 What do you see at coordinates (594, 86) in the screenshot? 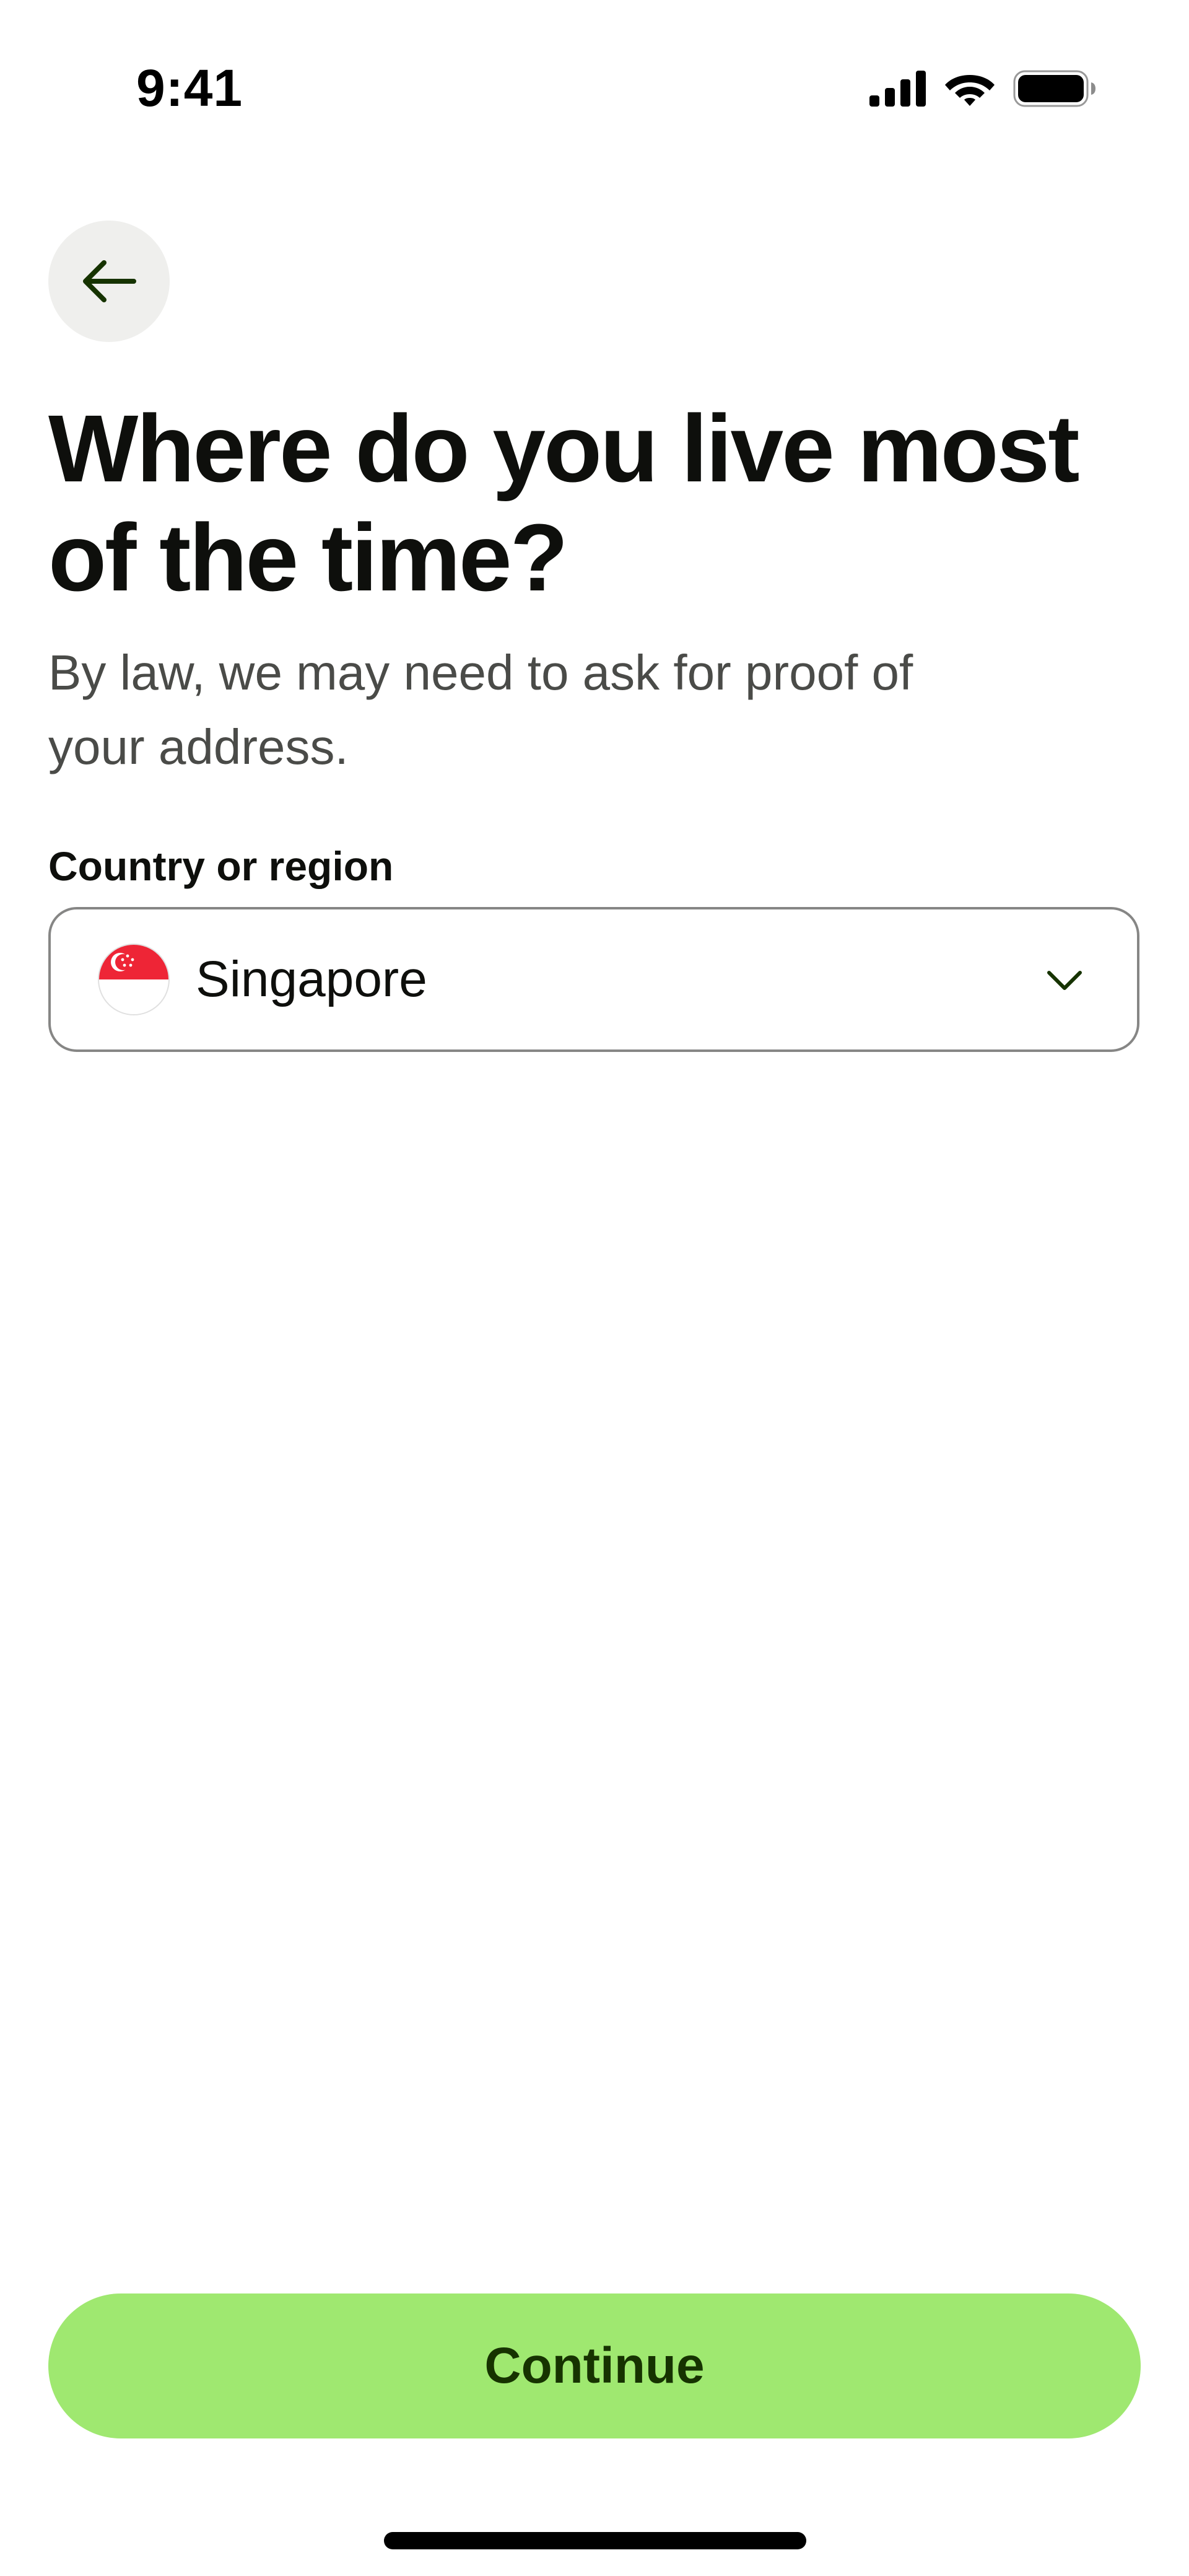
I see `status-bar: 9:41` at bounding box center [594, 86].